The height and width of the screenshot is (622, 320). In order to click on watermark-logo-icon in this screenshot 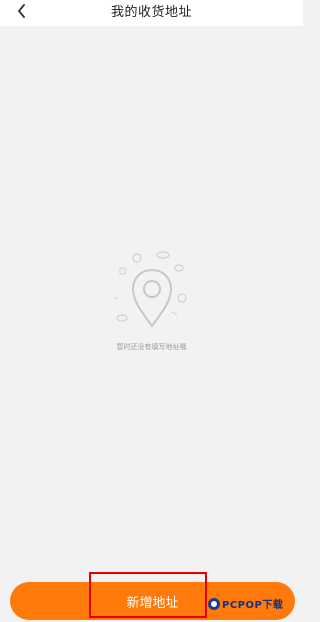, I will do `click(214, 603)`.